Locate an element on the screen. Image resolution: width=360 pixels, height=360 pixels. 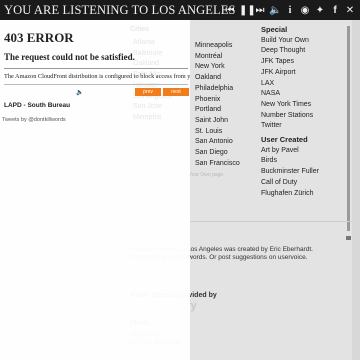
city-link: Philadelphia is located at coordinates (217, 89).